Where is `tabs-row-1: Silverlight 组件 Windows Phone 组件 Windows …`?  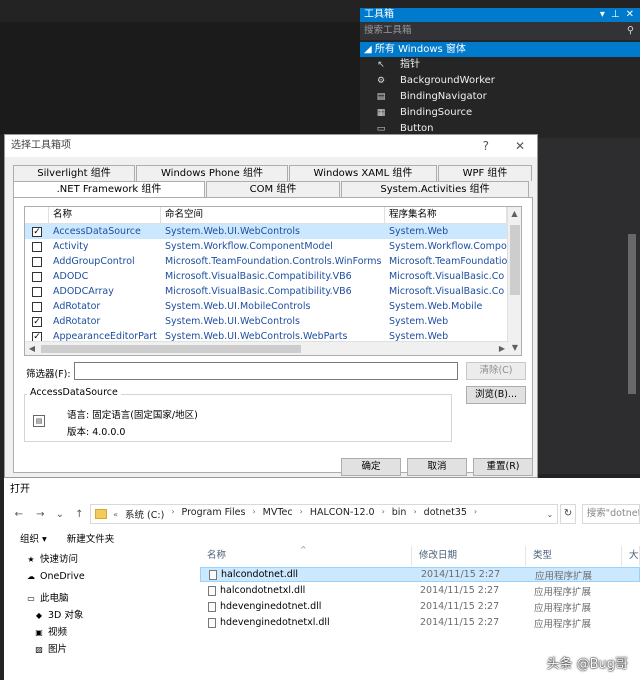 tabs-row-1: Silverlight 组件 Windows Phone 组件 Windows … is located at coordinates (273, 173).